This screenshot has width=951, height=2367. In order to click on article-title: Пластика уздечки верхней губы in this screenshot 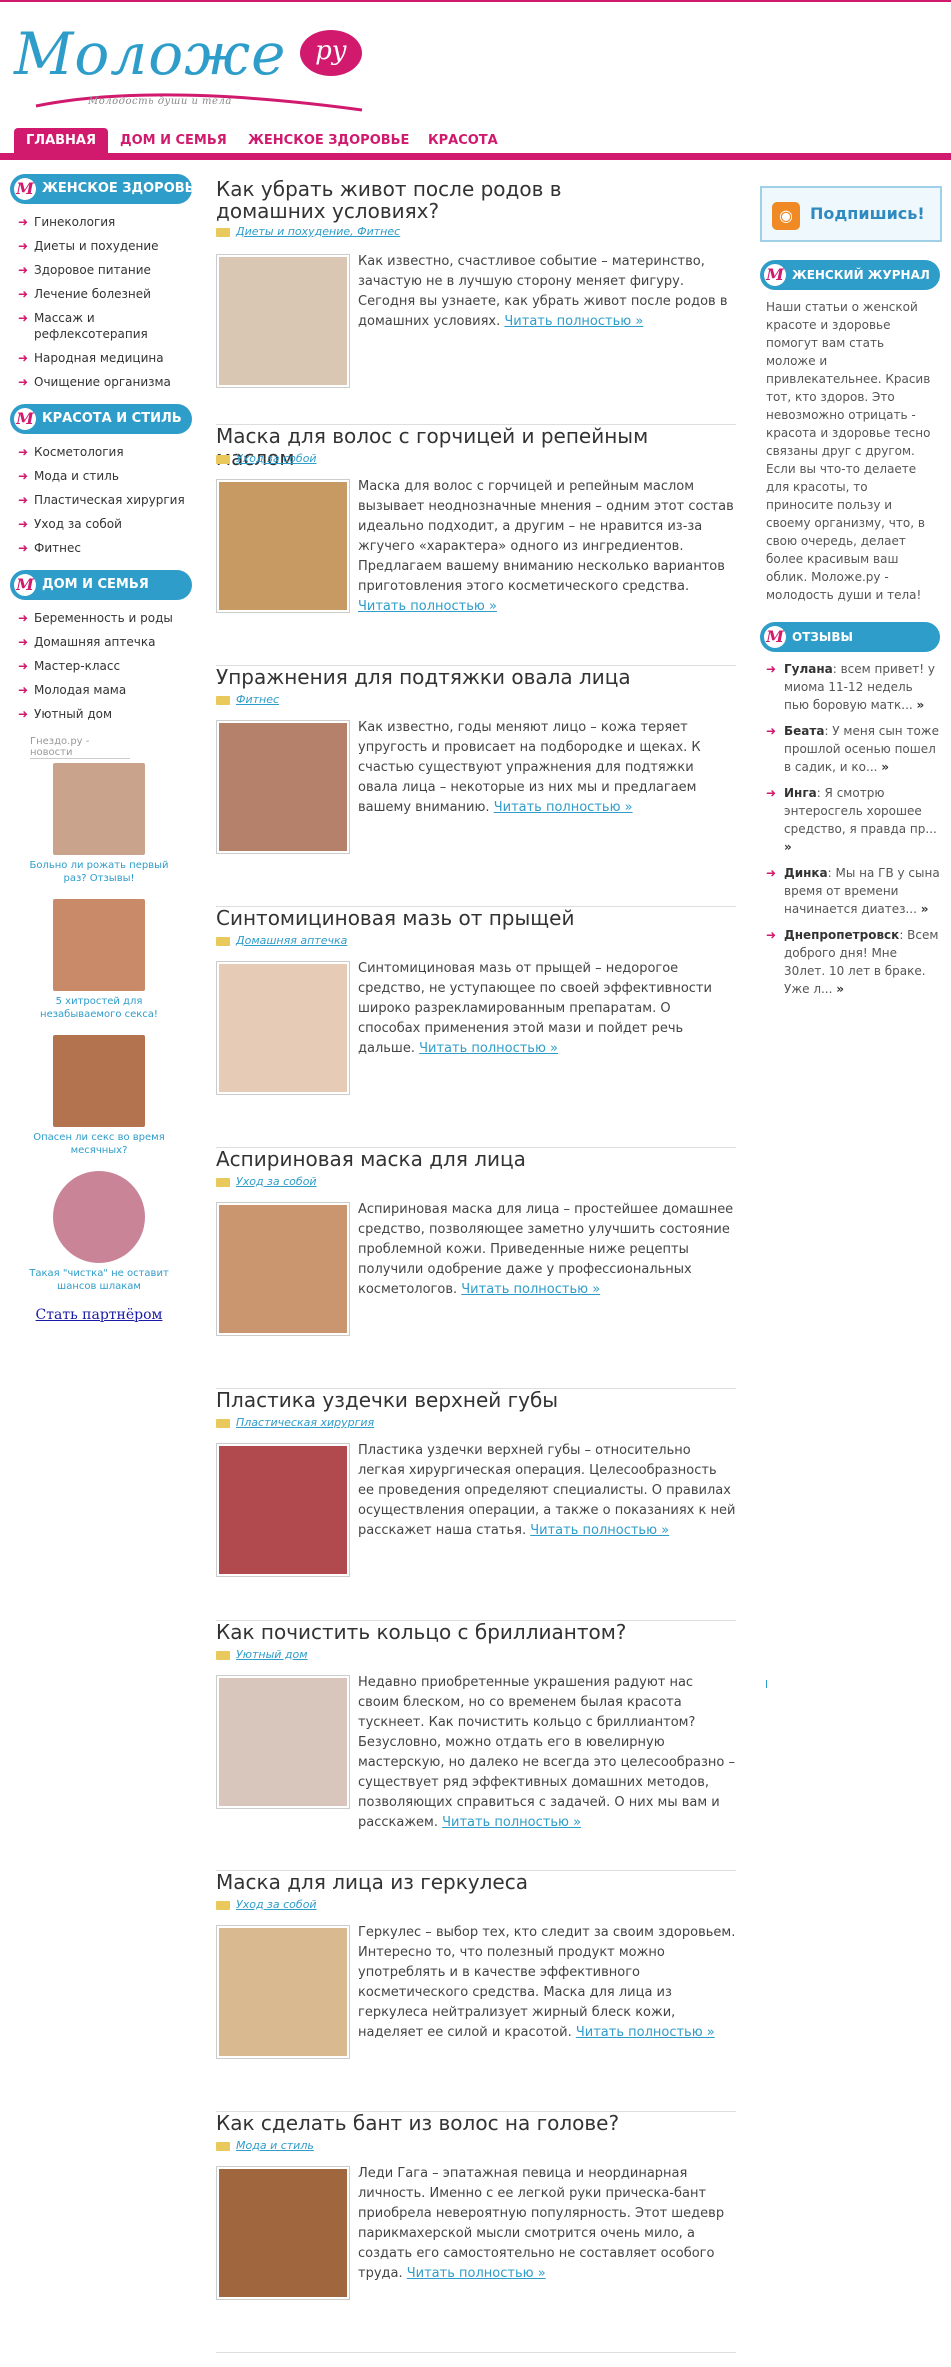, I will do `click(446, 1400)`.